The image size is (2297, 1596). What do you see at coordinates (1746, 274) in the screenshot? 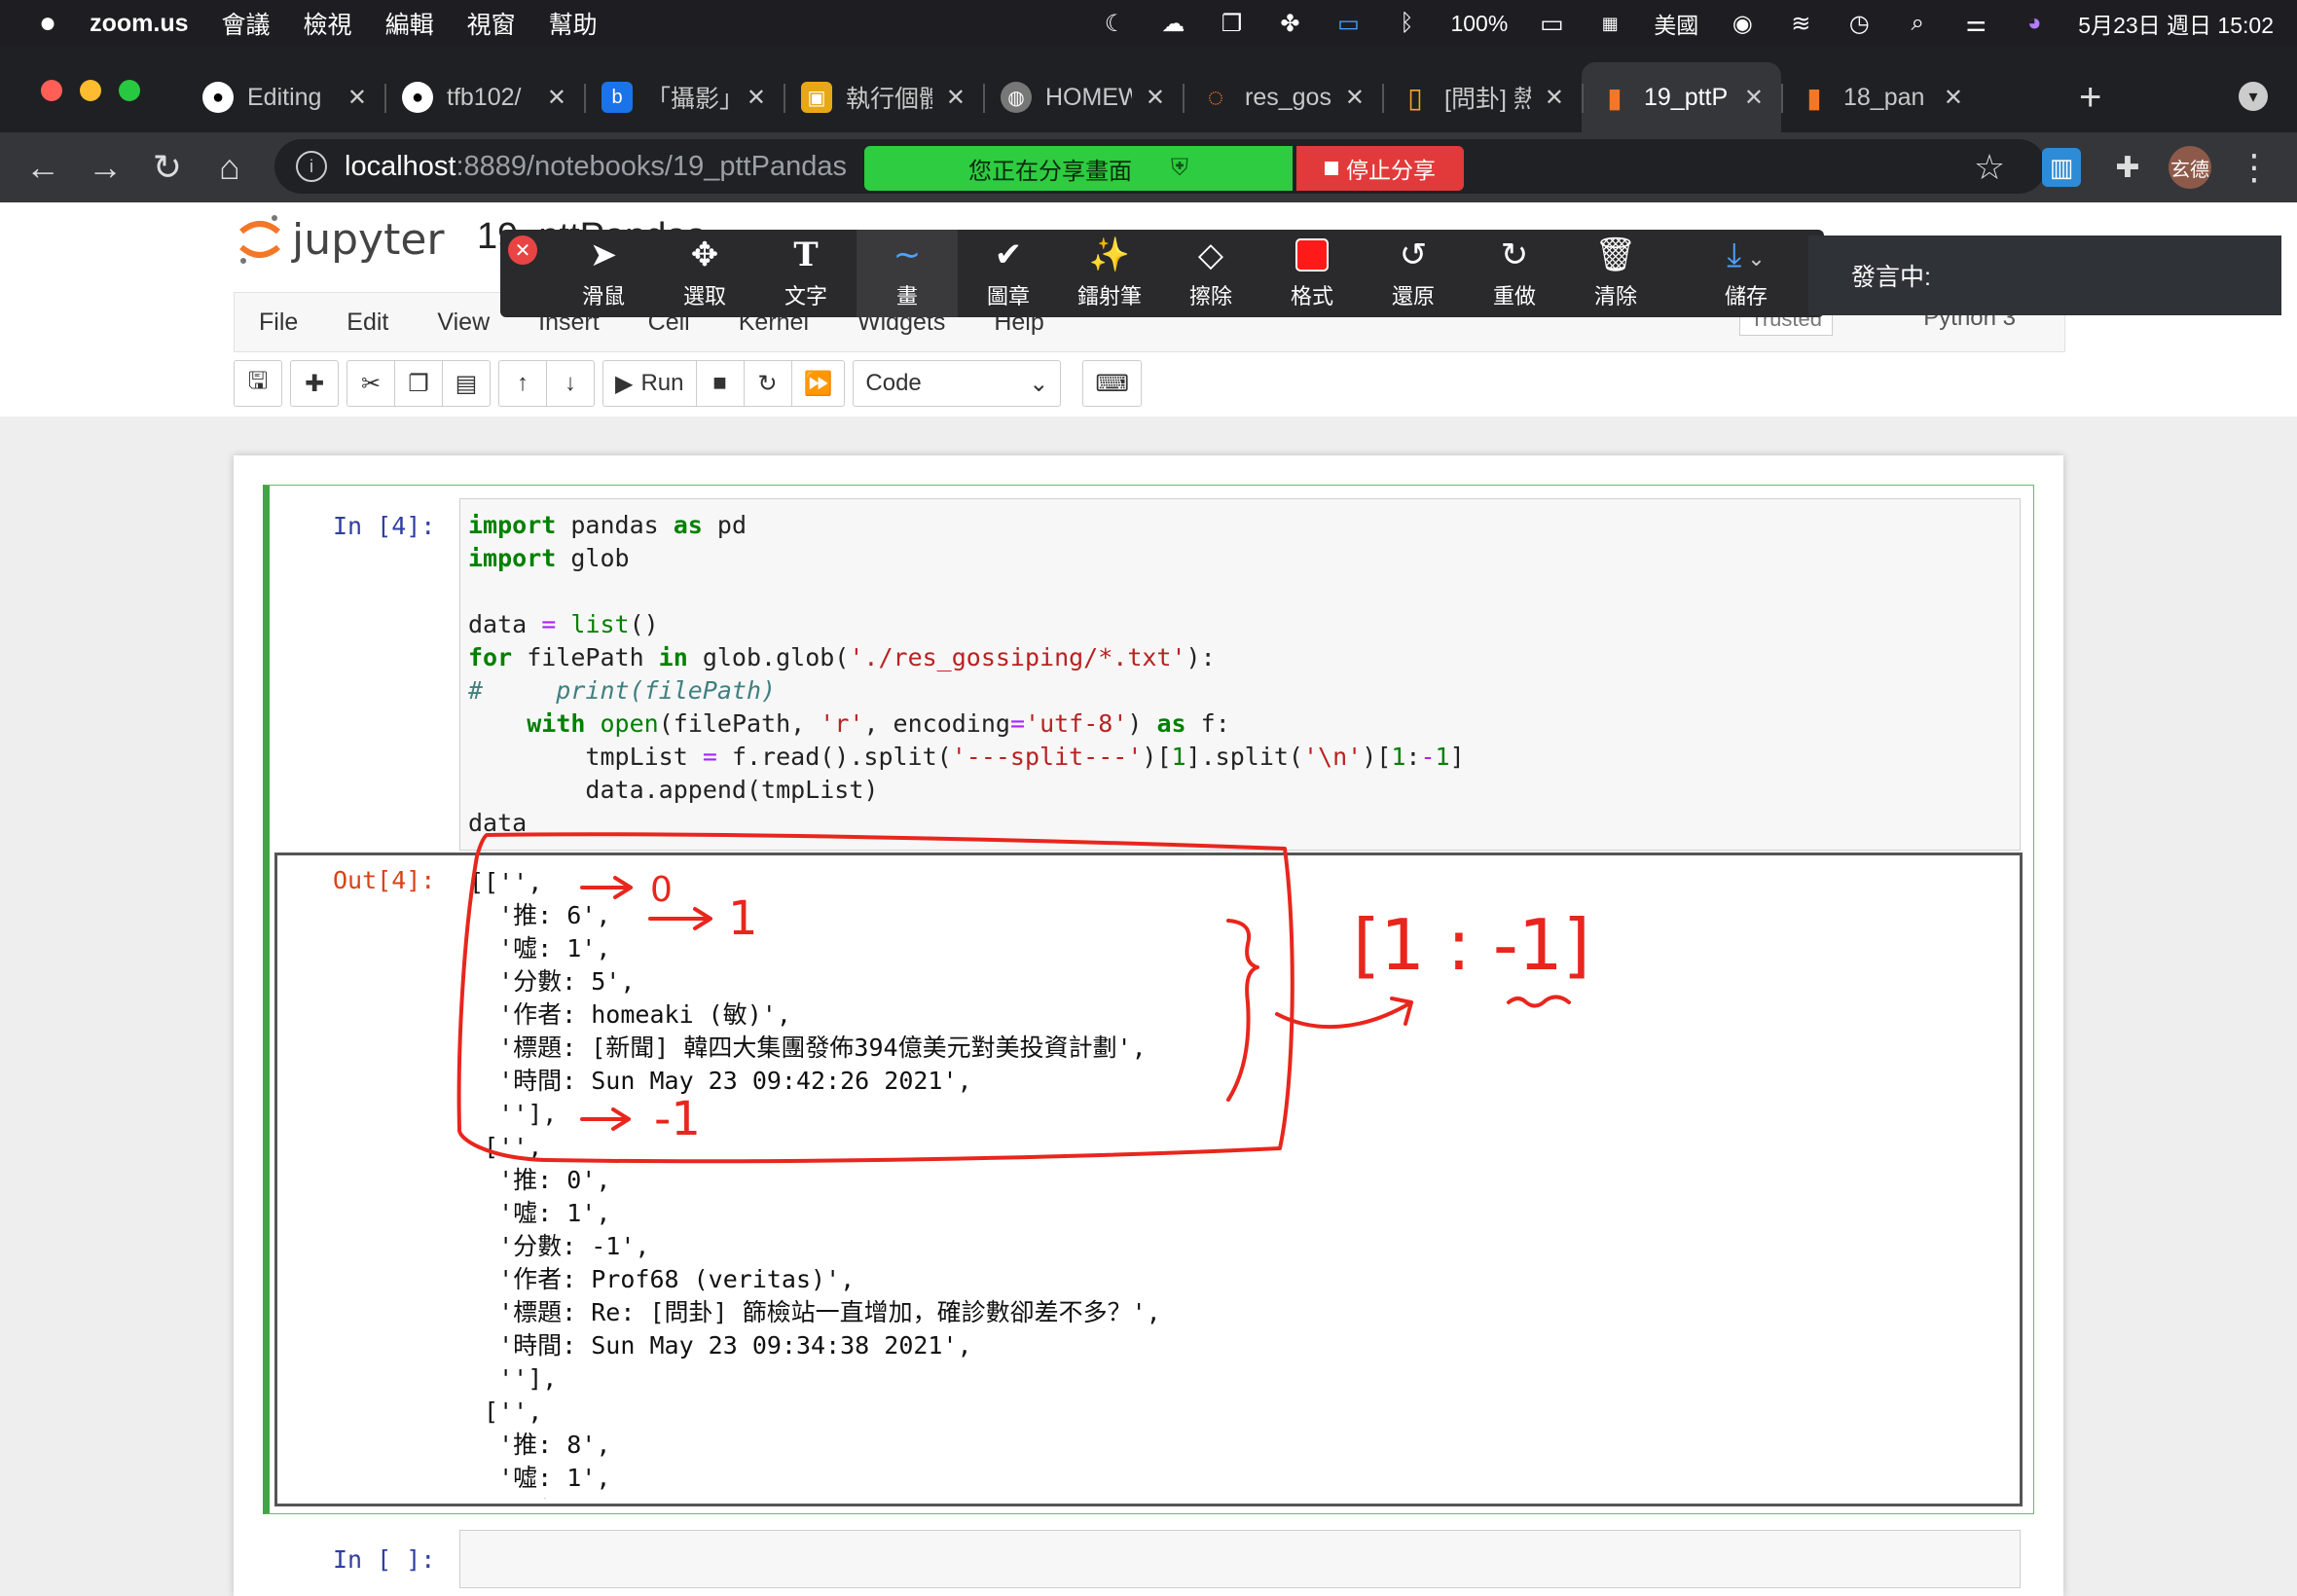
I see `tool-save: ⤓ ⌄ 儲存` at bounding box center [1746, 274].